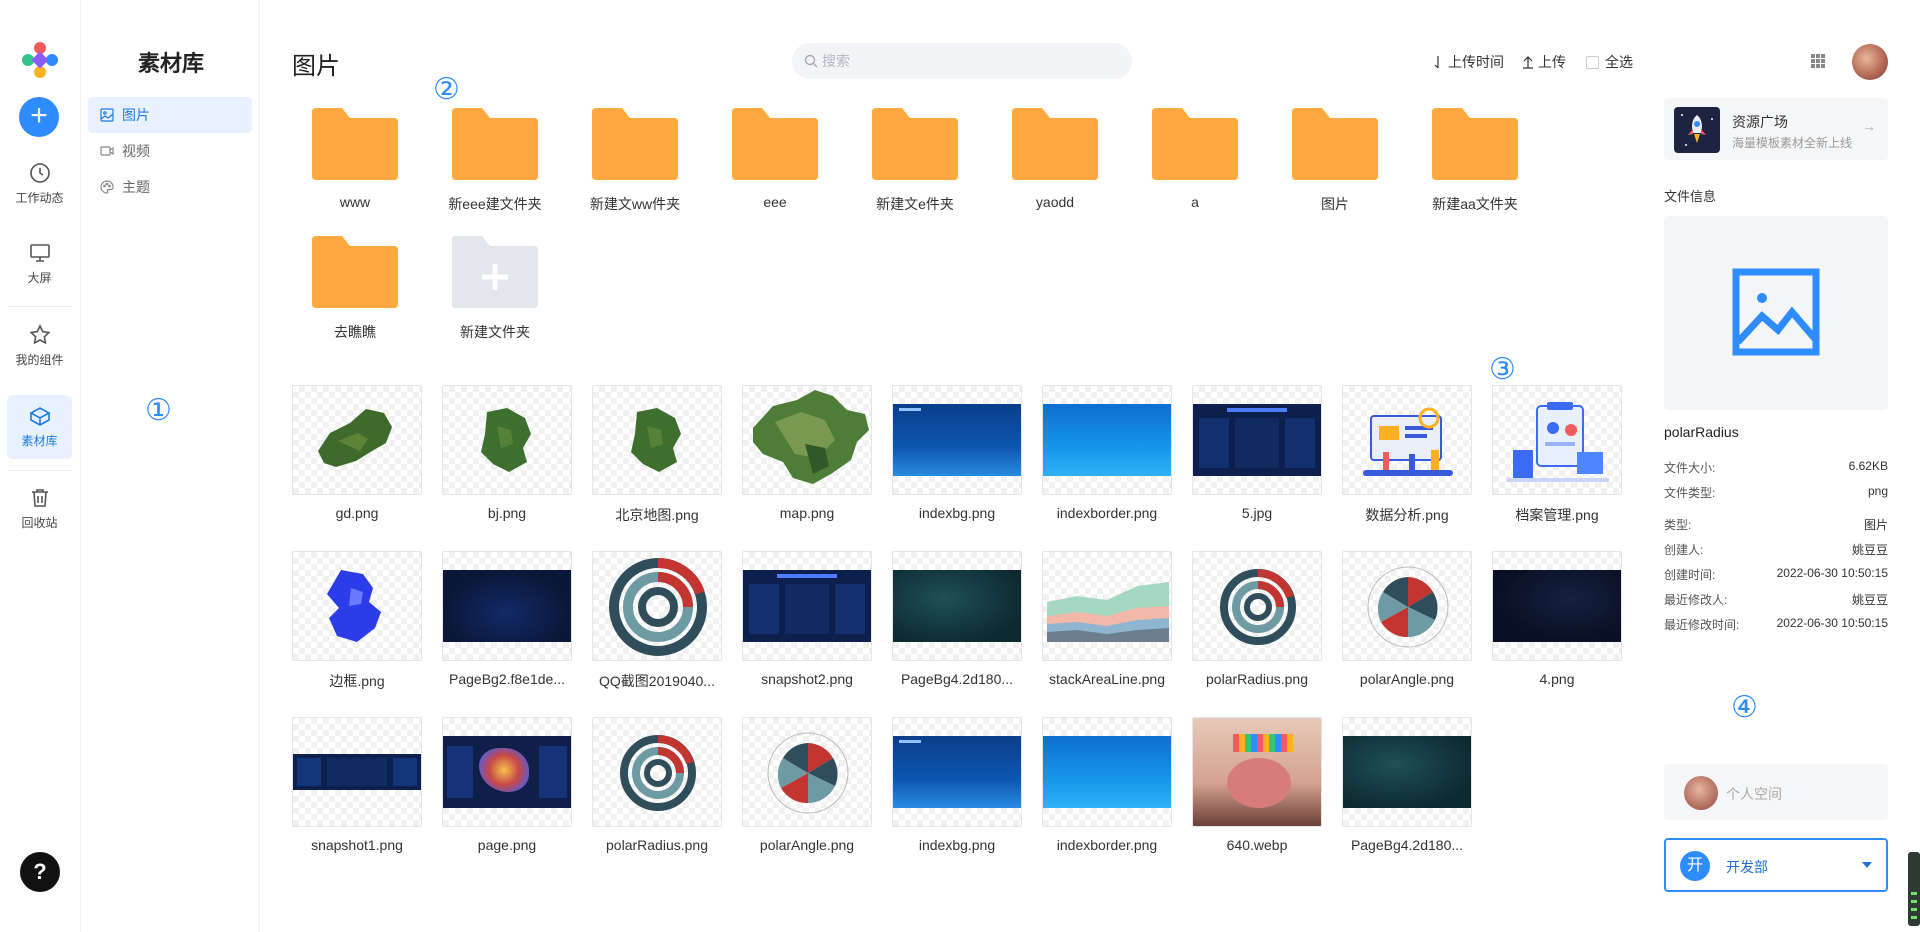  I want to click on folder-item: 图片, so click(1335, 168).